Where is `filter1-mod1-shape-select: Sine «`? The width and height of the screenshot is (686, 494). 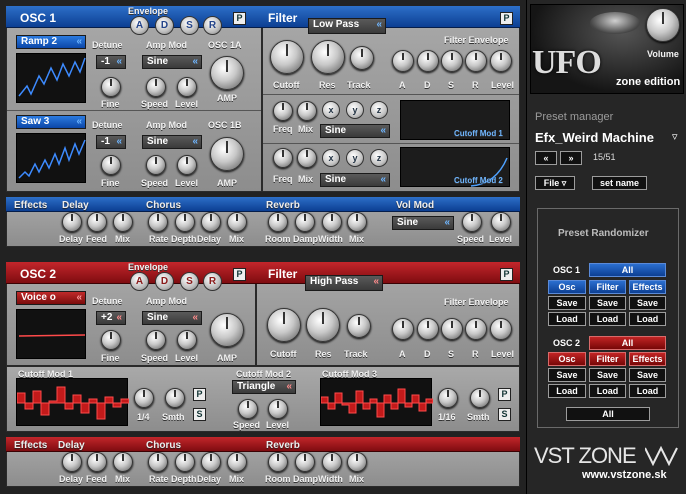 filter1-mod1-shape-select: Sine « is located at coordinates (355, 131).